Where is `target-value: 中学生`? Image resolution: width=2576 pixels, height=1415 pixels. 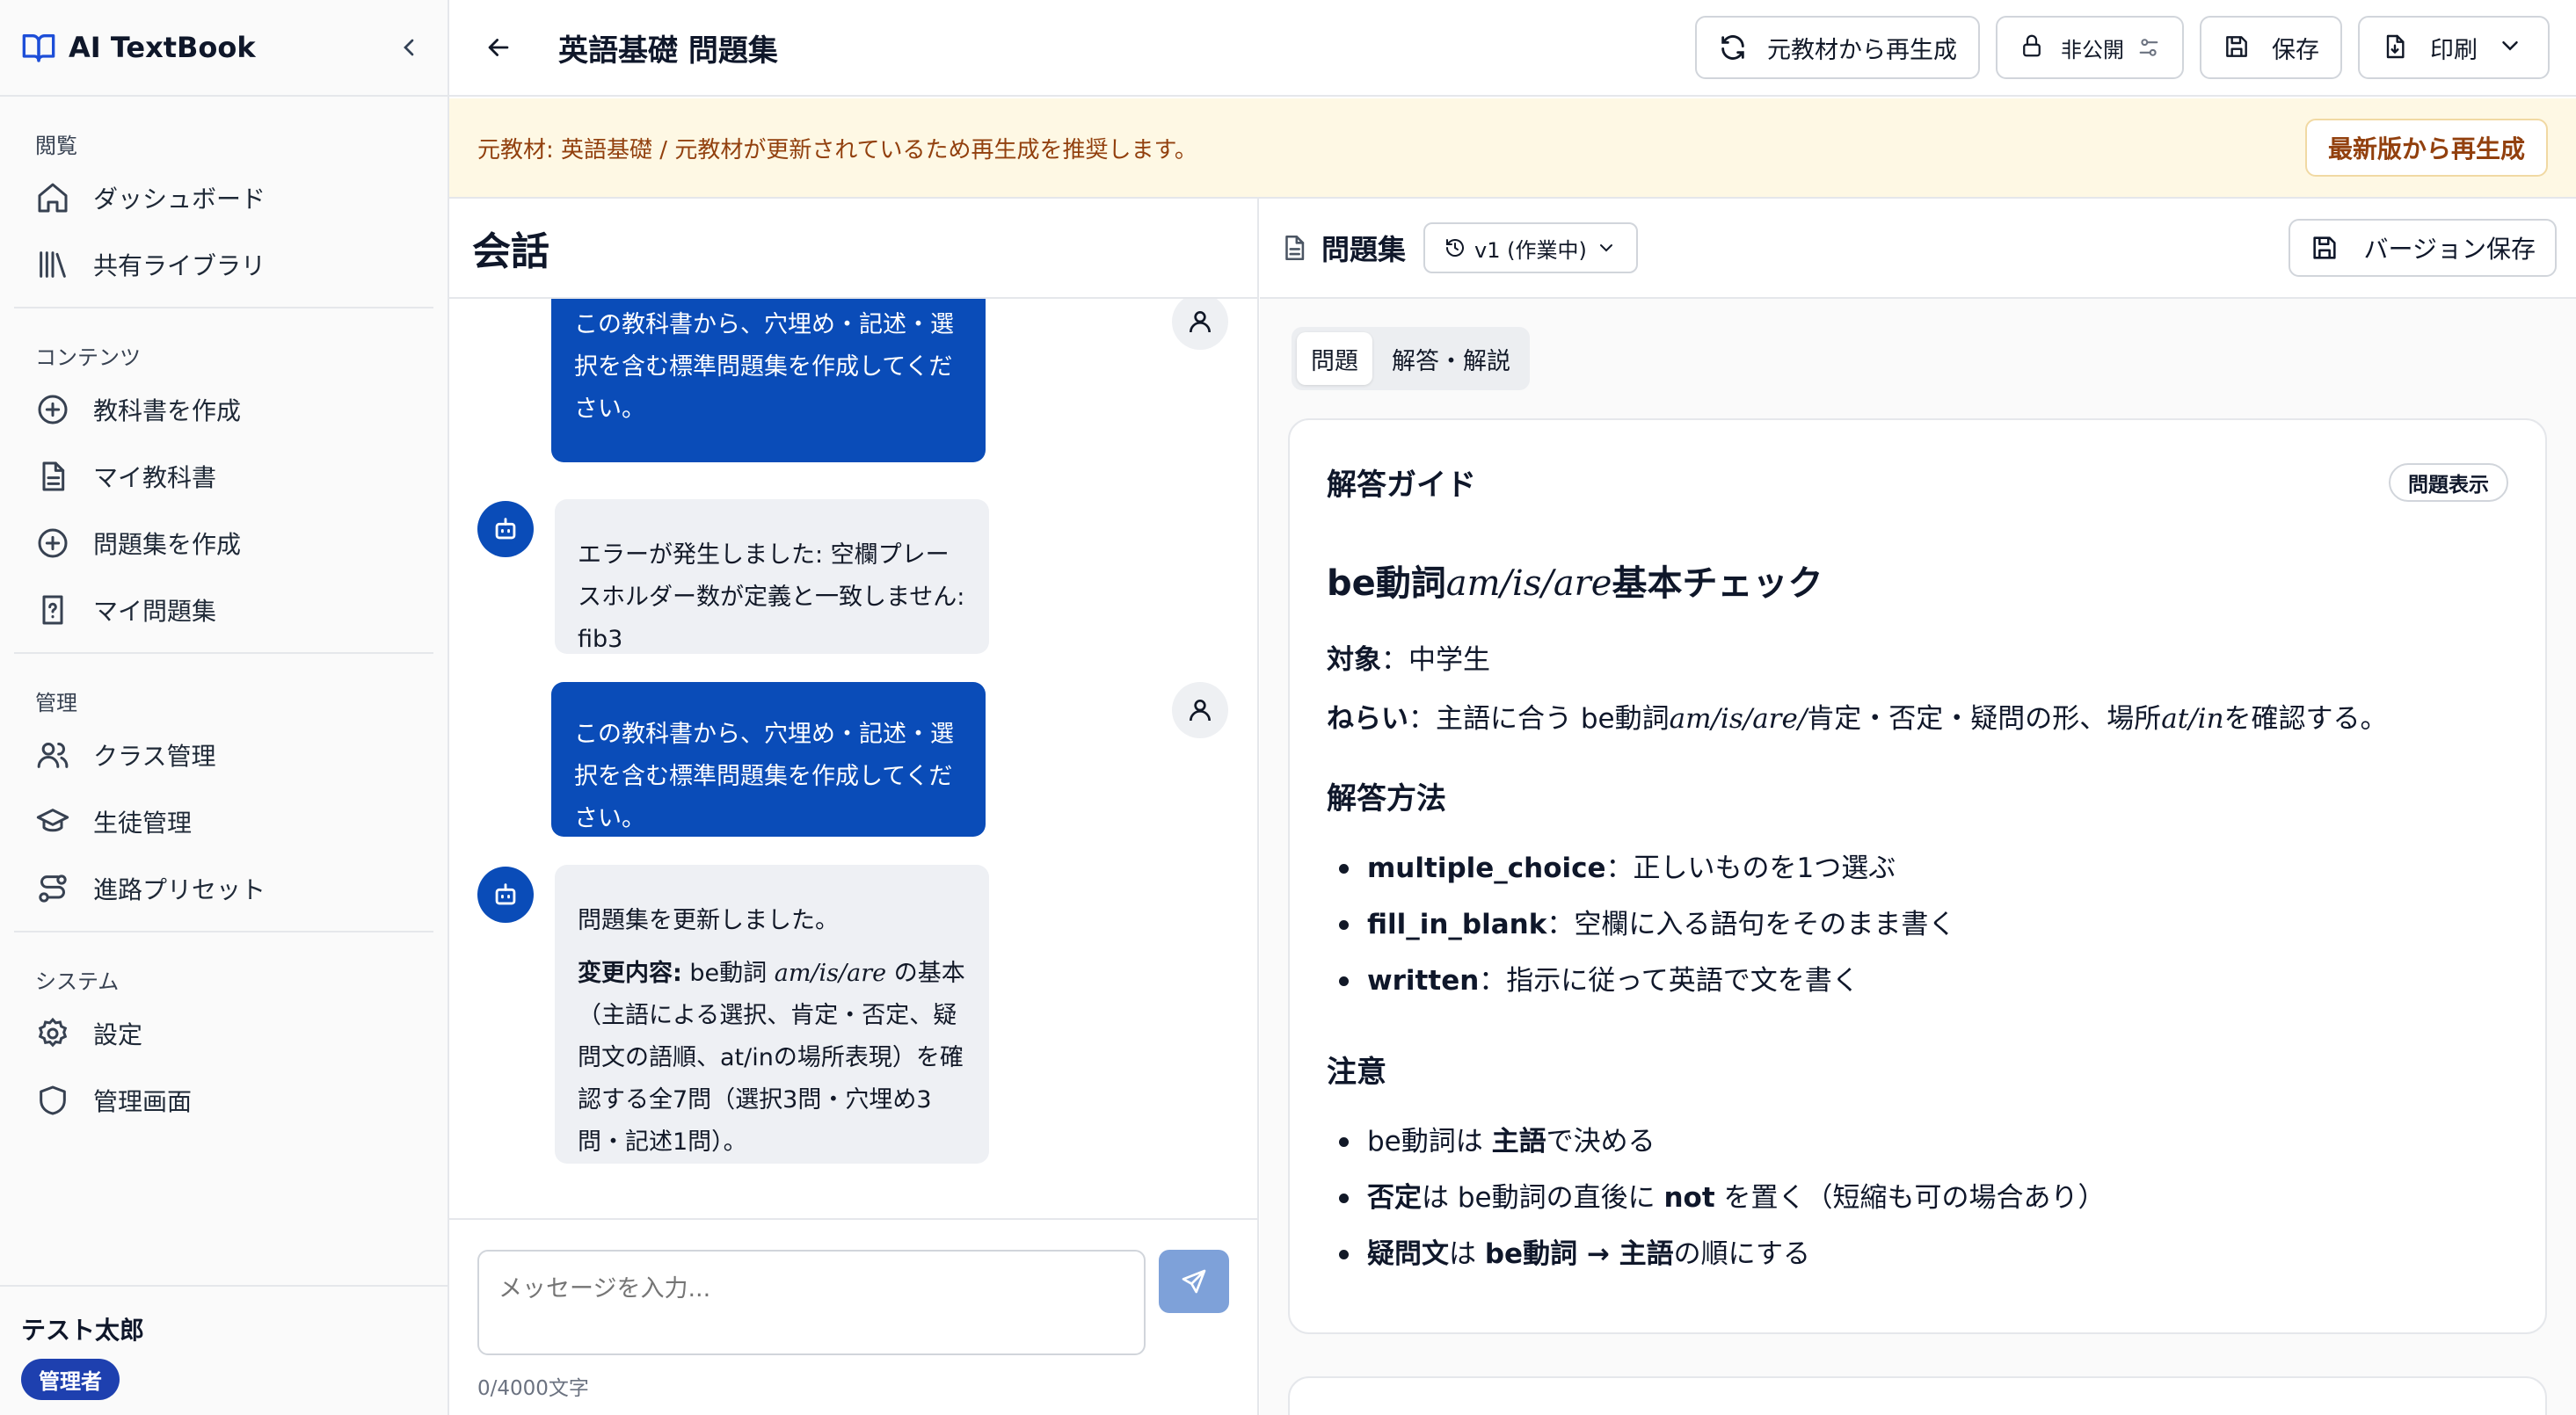
target-value: 中学生 is located at coordinates (1449, 660).